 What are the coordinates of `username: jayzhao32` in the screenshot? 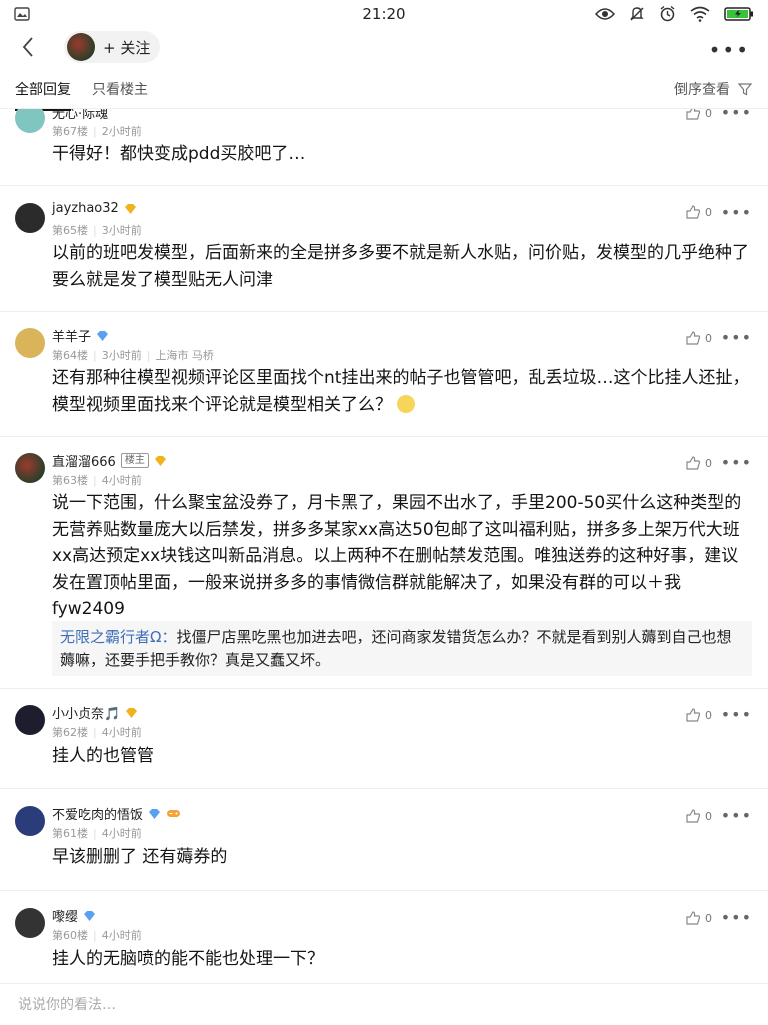 It's located at (85, 208).